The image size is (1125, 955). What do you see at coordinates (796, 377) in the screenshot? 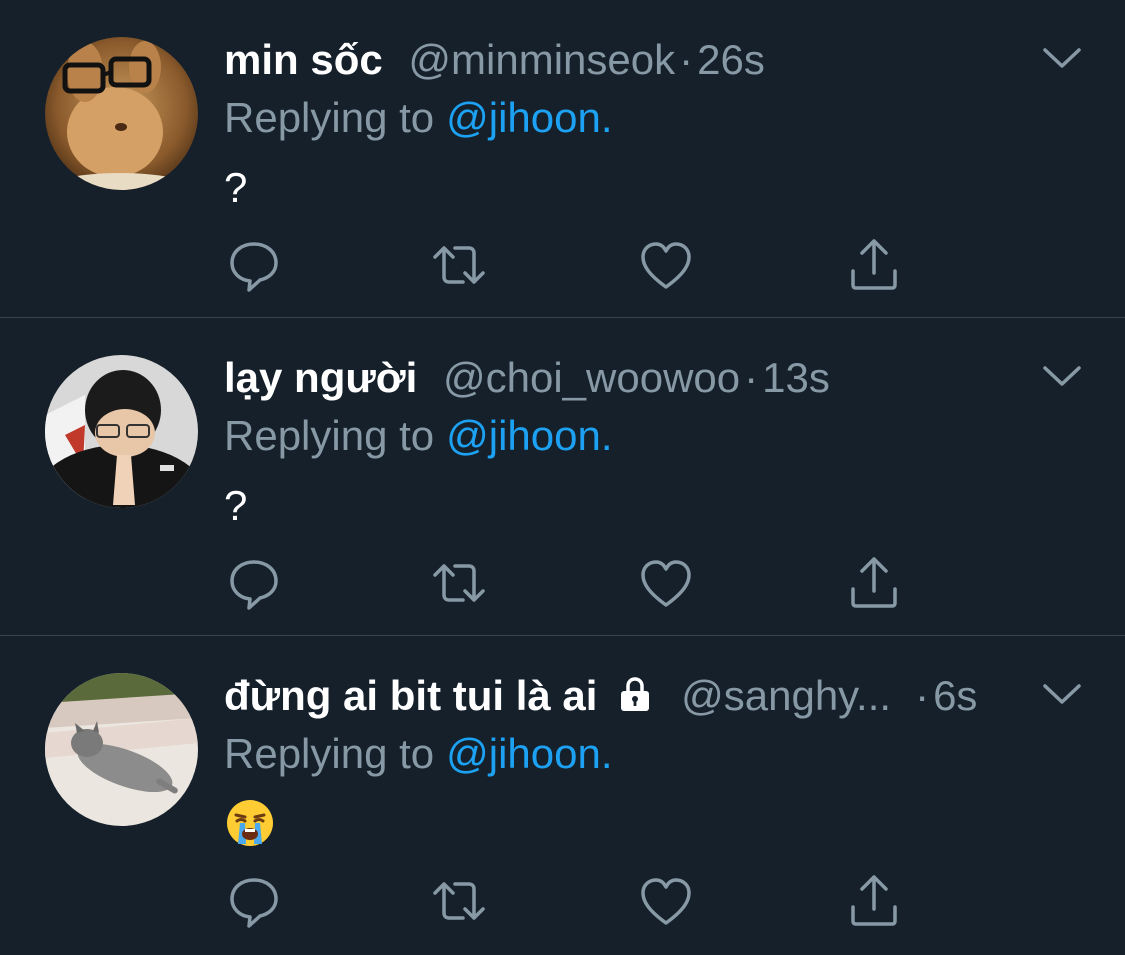
I see `timestamp: 13s` at bounding box center [796, 377].